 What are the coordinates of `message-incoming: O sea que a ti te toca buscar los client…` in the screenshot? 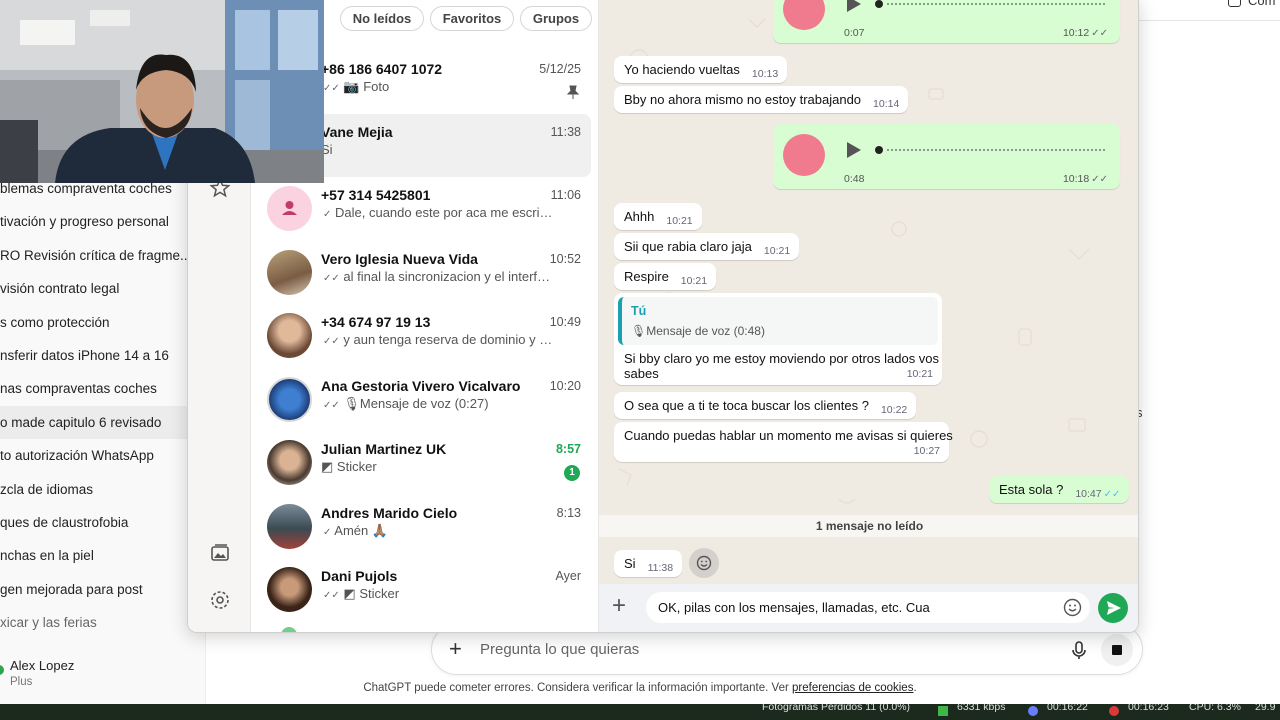 It's located at (765, 405).